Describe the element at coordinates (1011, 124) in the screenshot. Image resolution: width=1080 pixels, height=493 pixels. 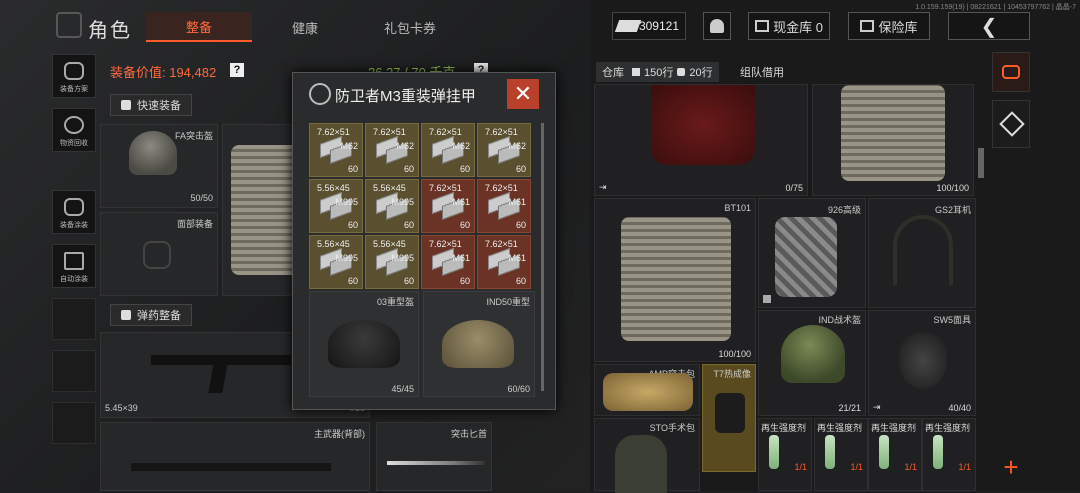
I see `layer-button` at that location.